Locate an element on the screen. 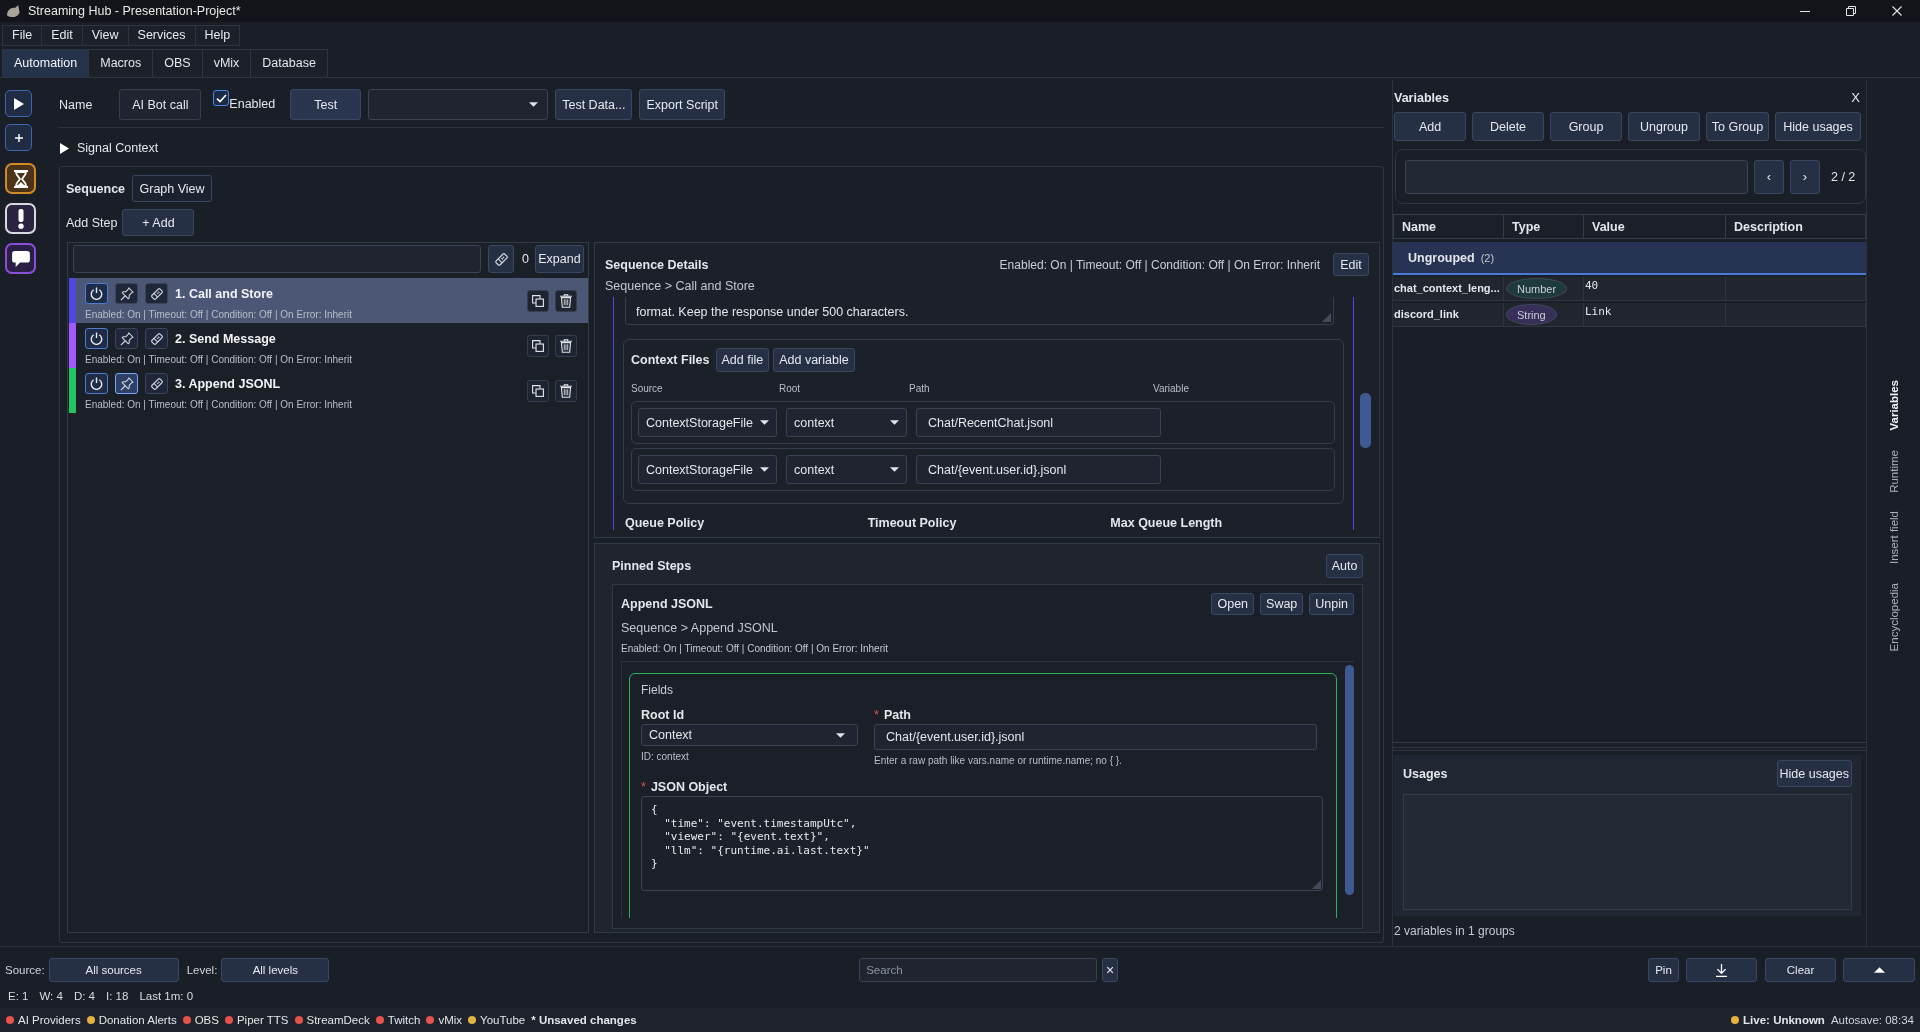 This screenshot has height=1032, width=1920. card-button: Unpin is located at coordinates (1331, 604).